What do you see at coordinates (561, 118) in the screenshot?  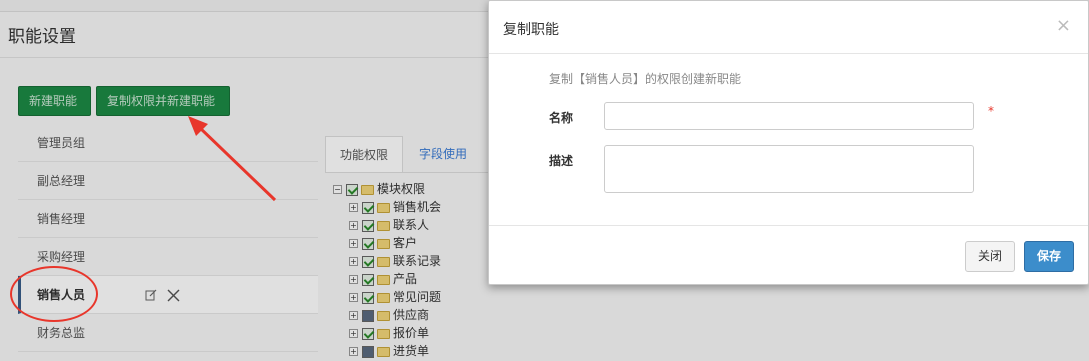 I see `name-label: 名称` at bounding box center [561, 118].